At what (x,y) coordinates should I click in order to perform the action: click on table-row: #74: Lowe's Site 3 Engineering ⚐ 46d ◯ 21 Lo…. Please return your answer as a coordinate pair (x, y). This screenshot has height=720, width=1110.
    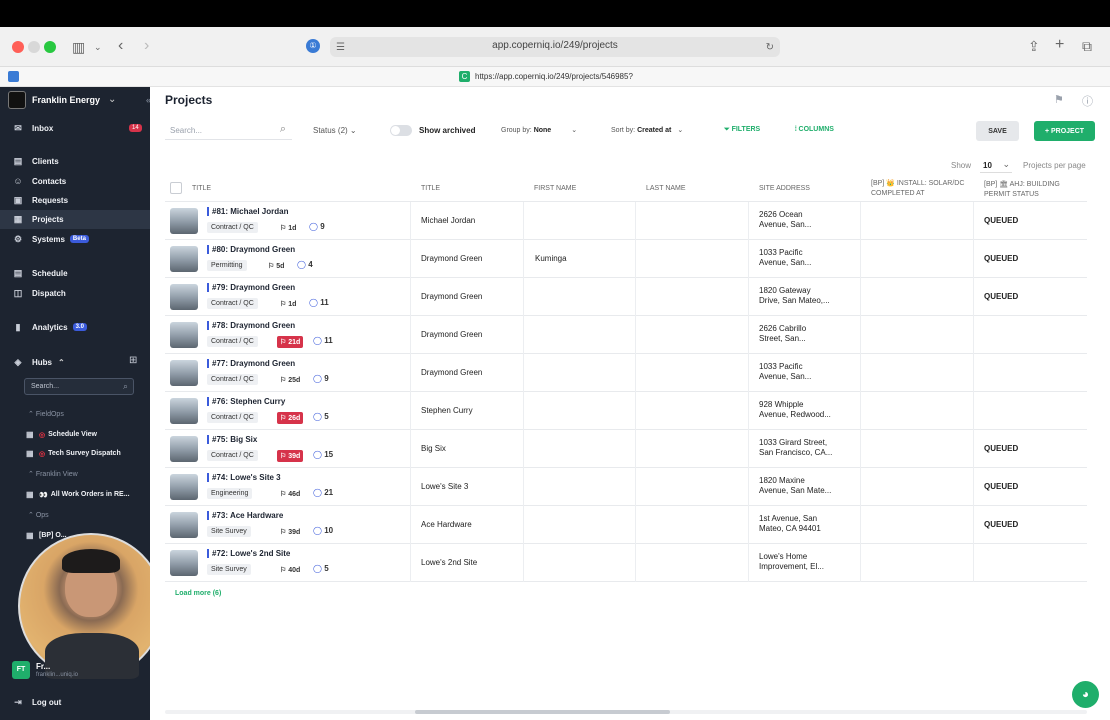
    Looking at the image, I should click on (626, 487).